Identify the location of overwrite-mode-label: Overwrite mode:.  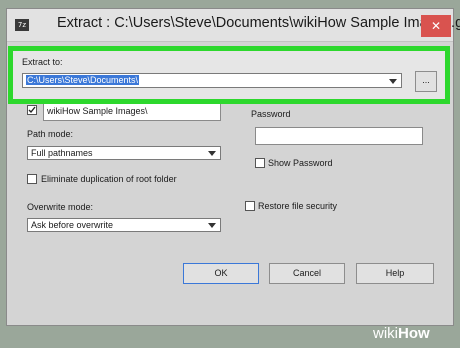
(60, 207).